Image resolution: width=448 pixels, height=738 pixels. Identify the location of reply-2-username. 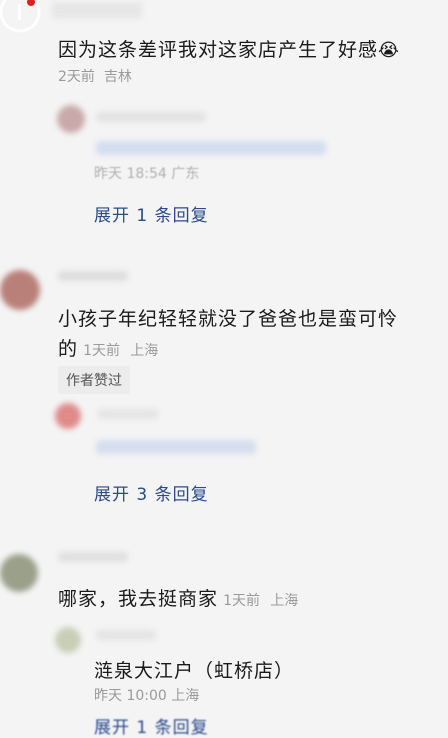
(128, 414).